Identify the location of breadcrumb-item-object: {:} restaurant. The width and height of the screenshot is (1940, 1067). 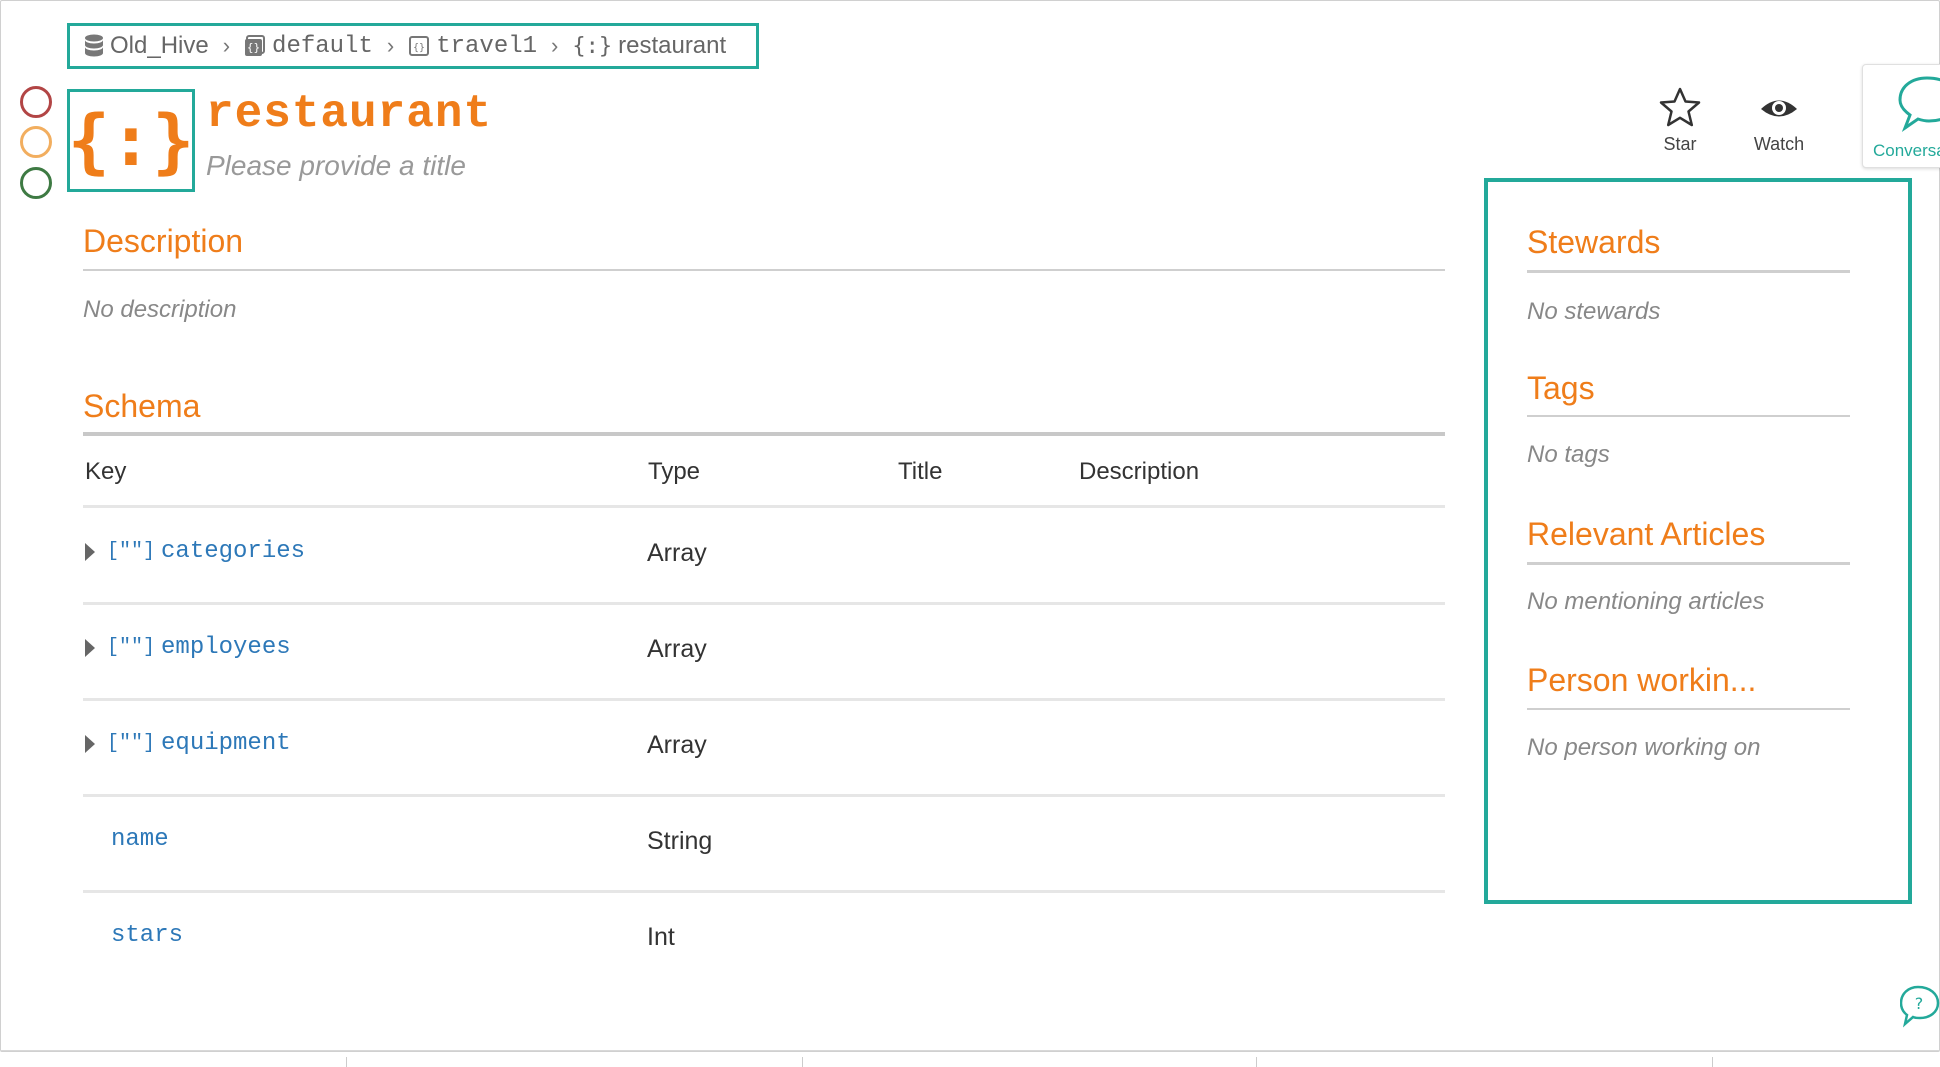
(649, 46).